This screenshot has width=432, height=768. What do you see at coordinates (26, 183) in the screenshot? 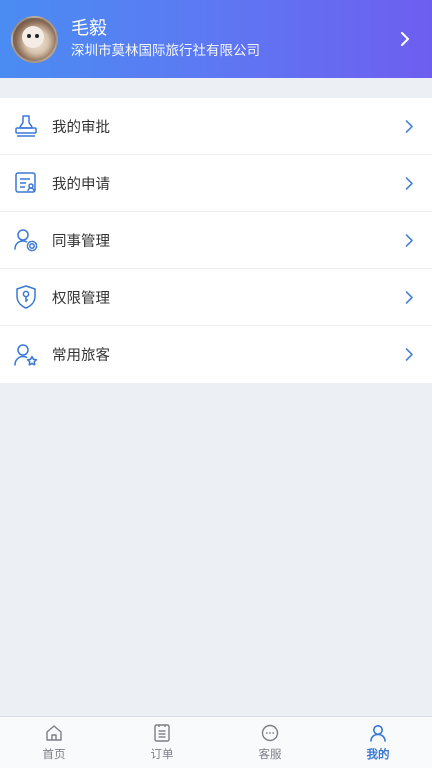
I see `form-icon` at bounding box center [26, 183].